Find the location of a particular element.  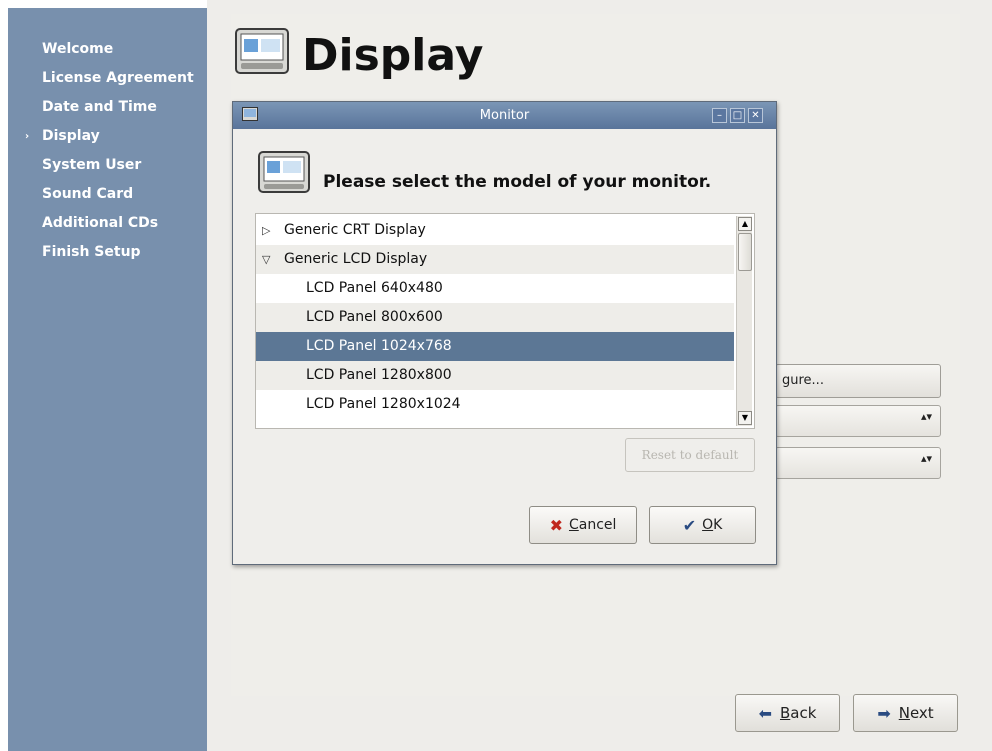

close-button: ✕ is located at coordinates (755, 115).